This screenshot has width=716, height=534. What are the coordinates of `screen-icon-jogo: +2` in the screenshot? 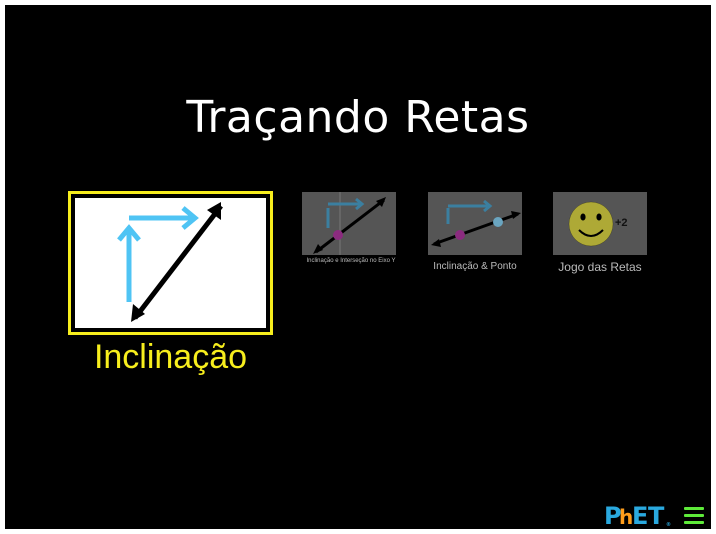 It's located at (600, 223).